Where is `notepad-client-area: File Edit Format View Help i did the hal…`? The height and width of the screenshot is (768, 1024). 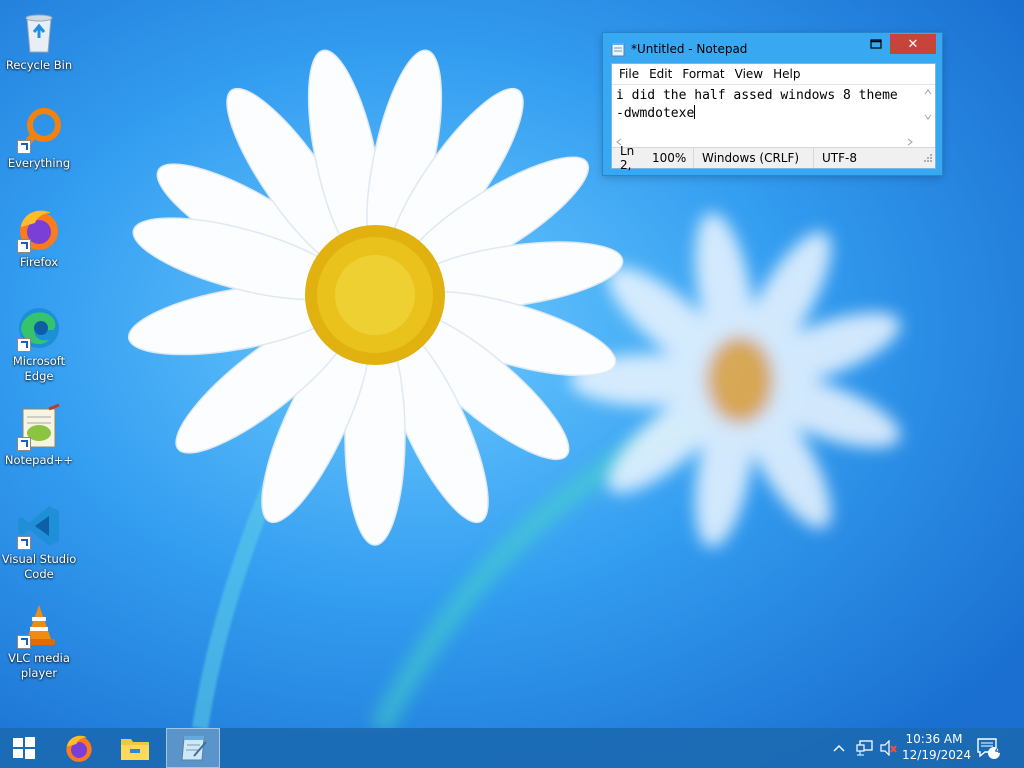
notepad-client-area: File Edit Format View Help i did the hal… is located at coordinates (773, 117).